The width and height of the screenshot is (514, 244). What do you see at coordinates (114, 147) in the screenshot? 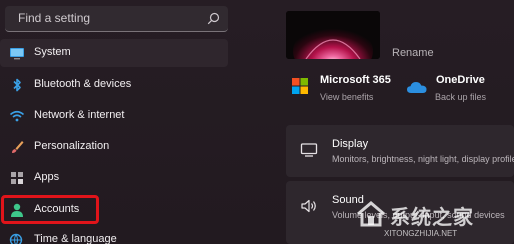
I see `sidebar-item-personalization: Personalization` at bounding box center [114, 147].